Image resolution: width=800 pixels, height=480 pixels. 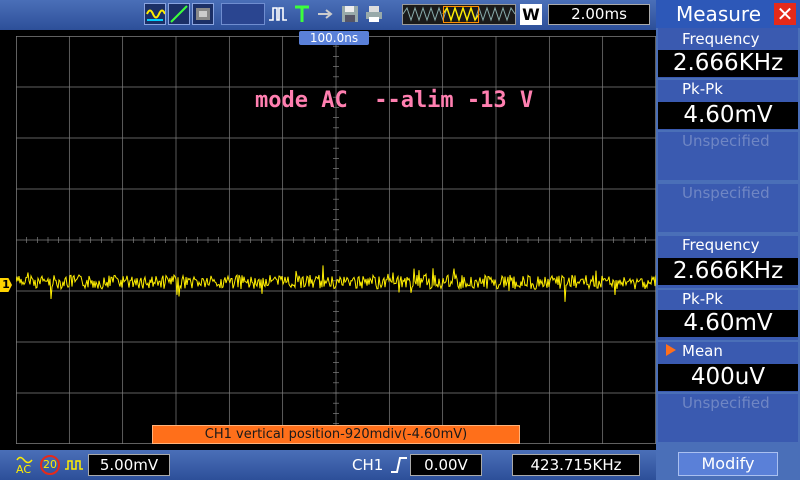 What do you see at coordinates (785, 14) in the screenshot?
I see `close-icon: ✕` at bounding box center [785, 14].